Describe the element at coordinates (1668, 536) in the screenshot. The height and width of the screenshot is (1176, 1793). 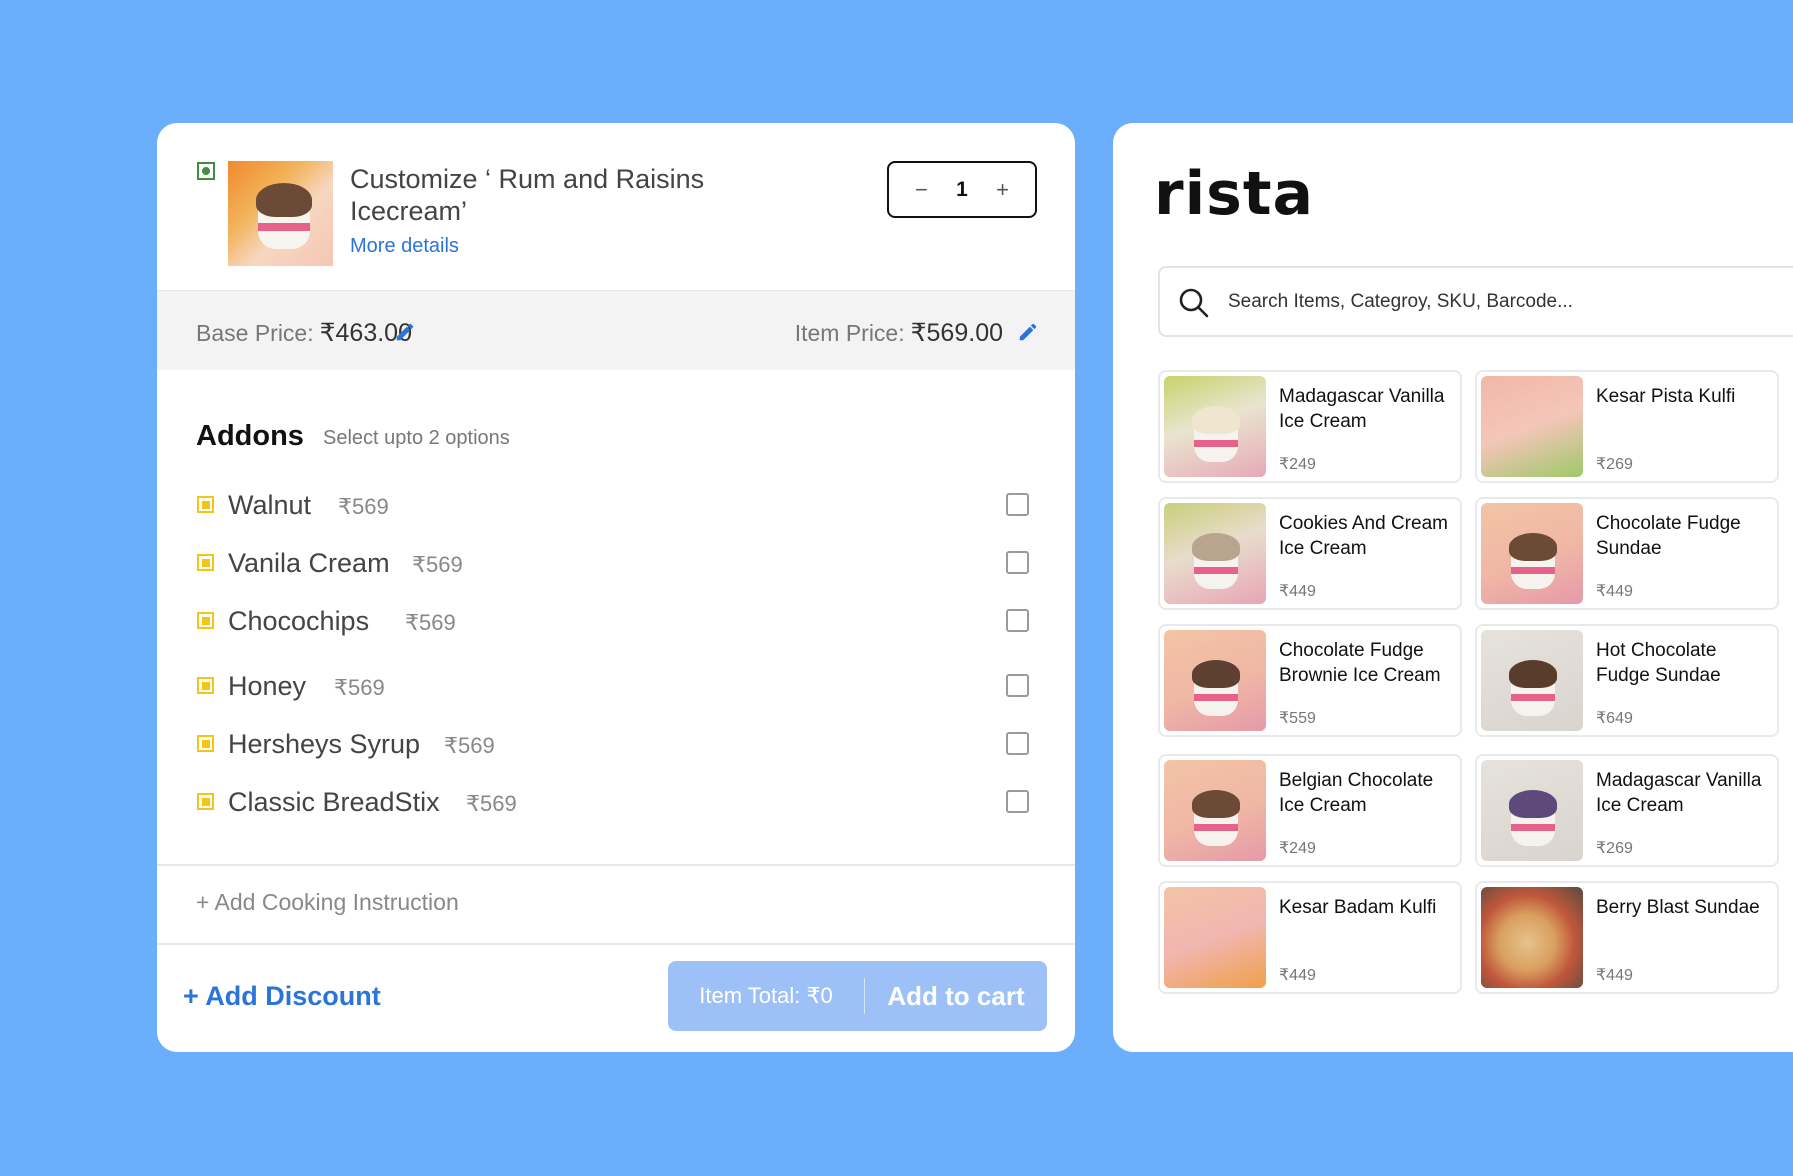
I see `menu-item-name: Chocolate Fudge Sundae` at that location.